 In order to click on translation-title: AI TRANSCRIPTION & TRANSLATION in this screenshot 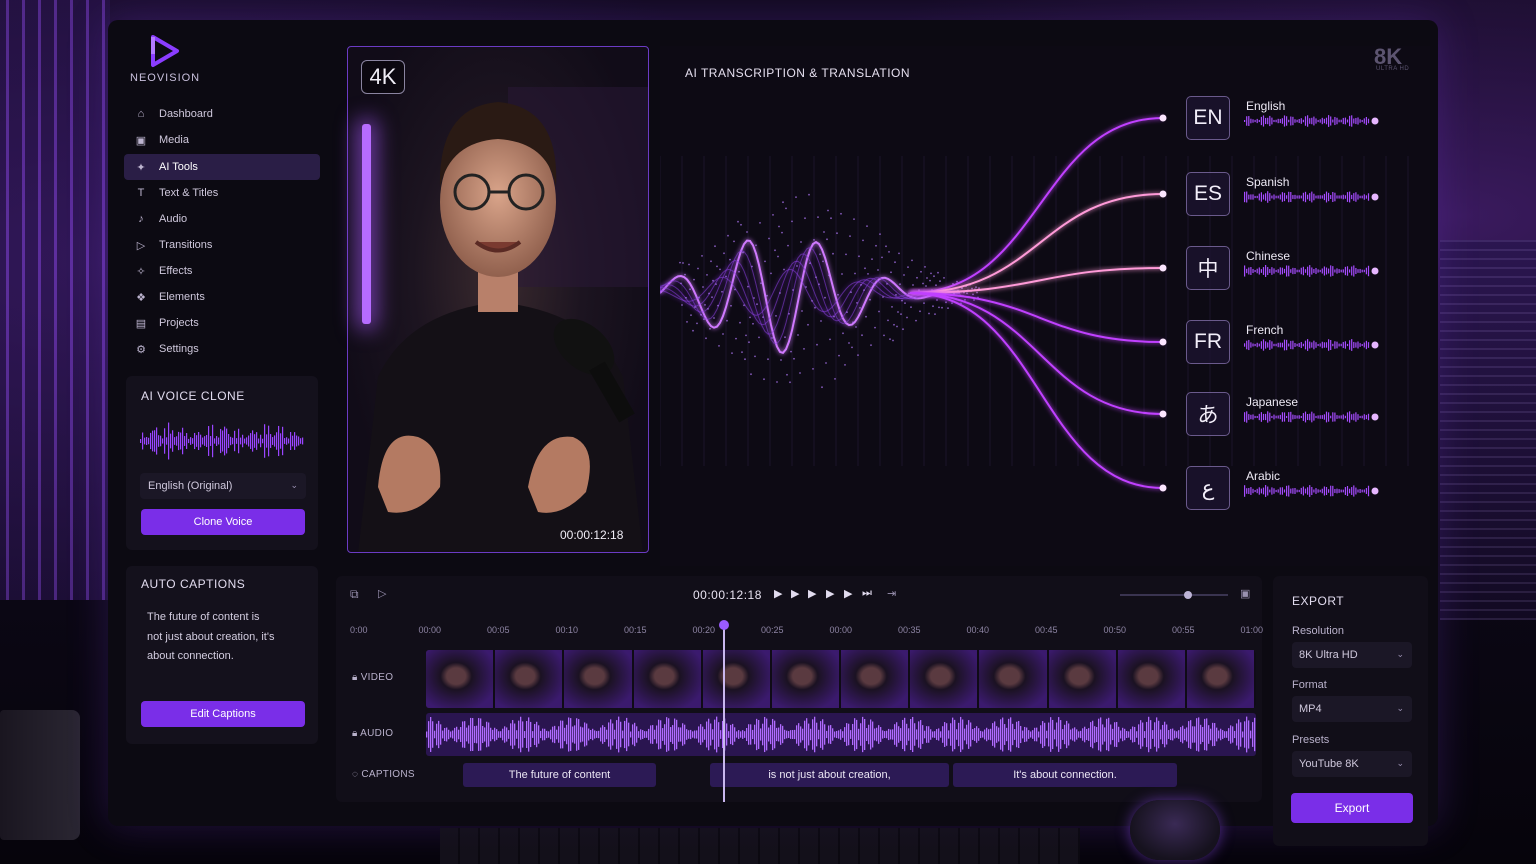, I will do `click(798, 73)`.